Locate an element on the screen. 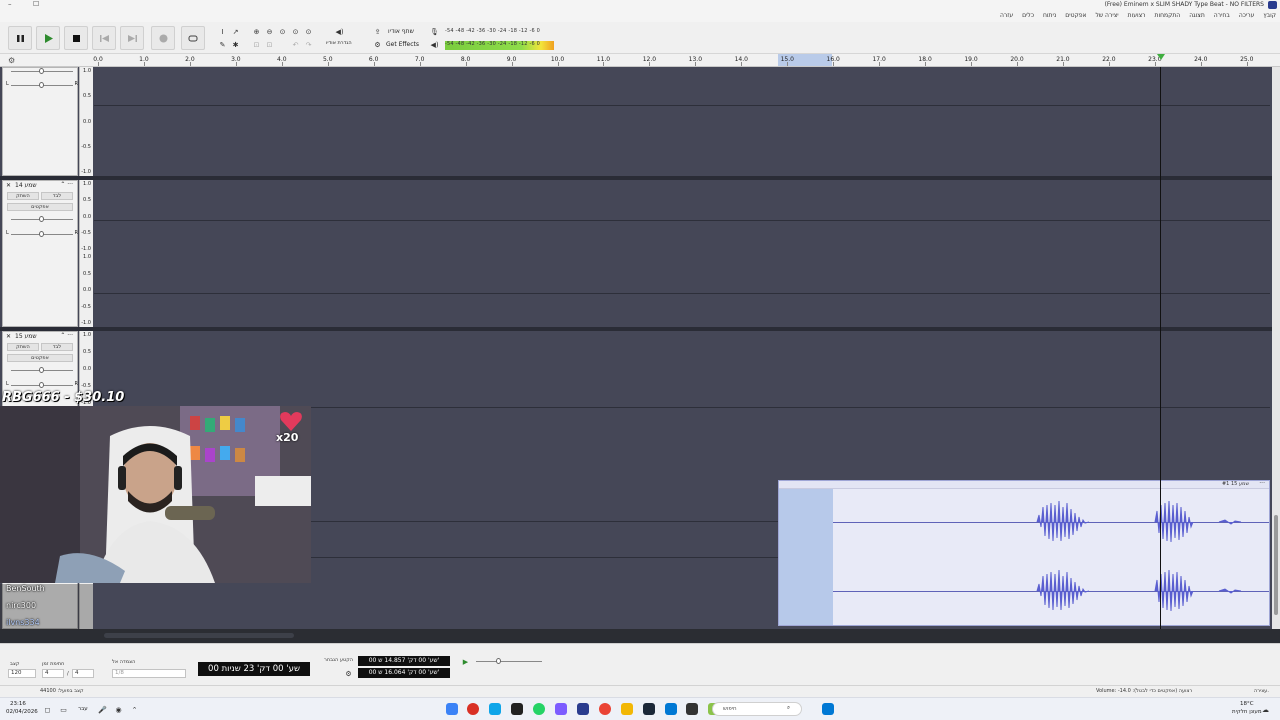 The width and height of the screenshot is (1280, 720). undo-icon: ↶ is located at coordinates (295, 44).